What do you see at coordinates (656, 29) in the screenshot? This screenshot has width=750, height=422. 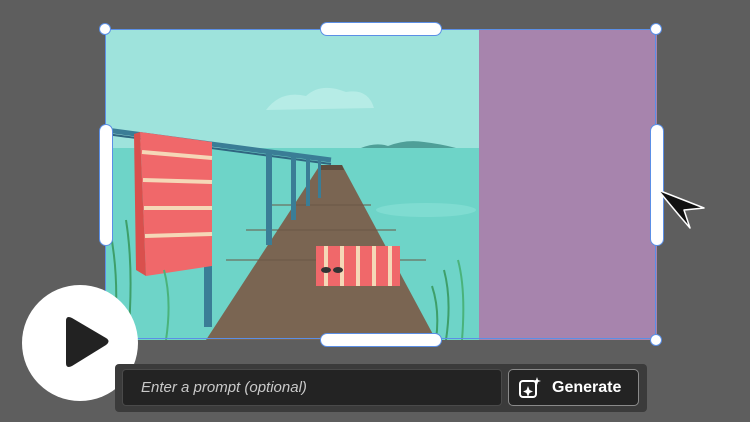 I see `corner-handle-top-right` at bounding box center [656, 29].